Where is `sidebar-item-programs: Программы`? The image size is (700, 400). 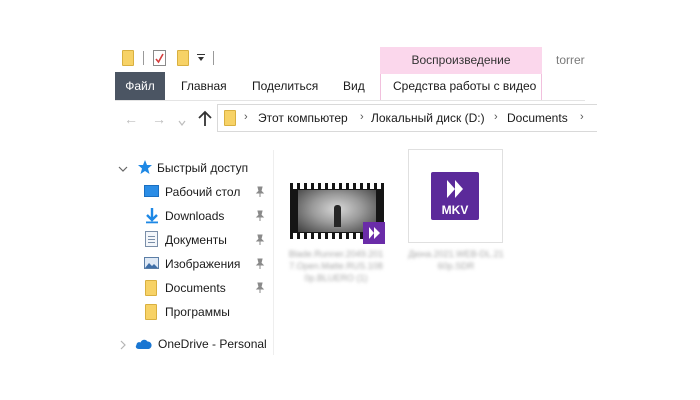 sidebar-item-programs: Программы is located at coordinates (198, 312).